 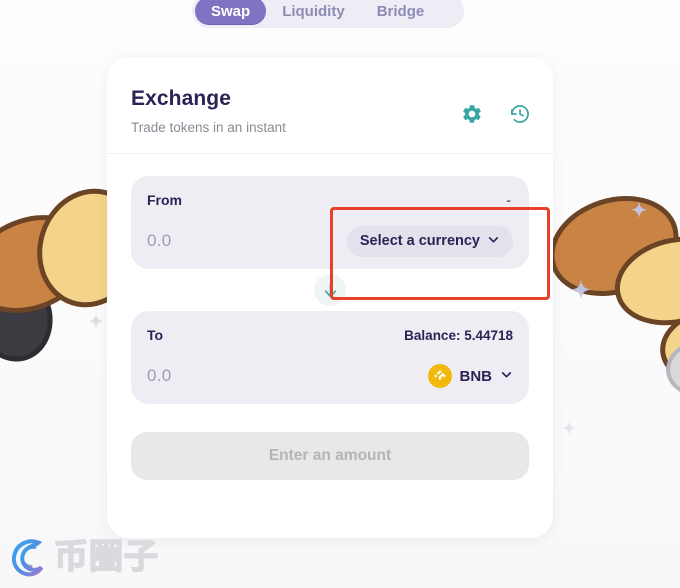 What do you see at coordinates (419, 241) in the screenshot?
I see `from-currency-select-label: Select a currency` at bounding box center [419, 241].